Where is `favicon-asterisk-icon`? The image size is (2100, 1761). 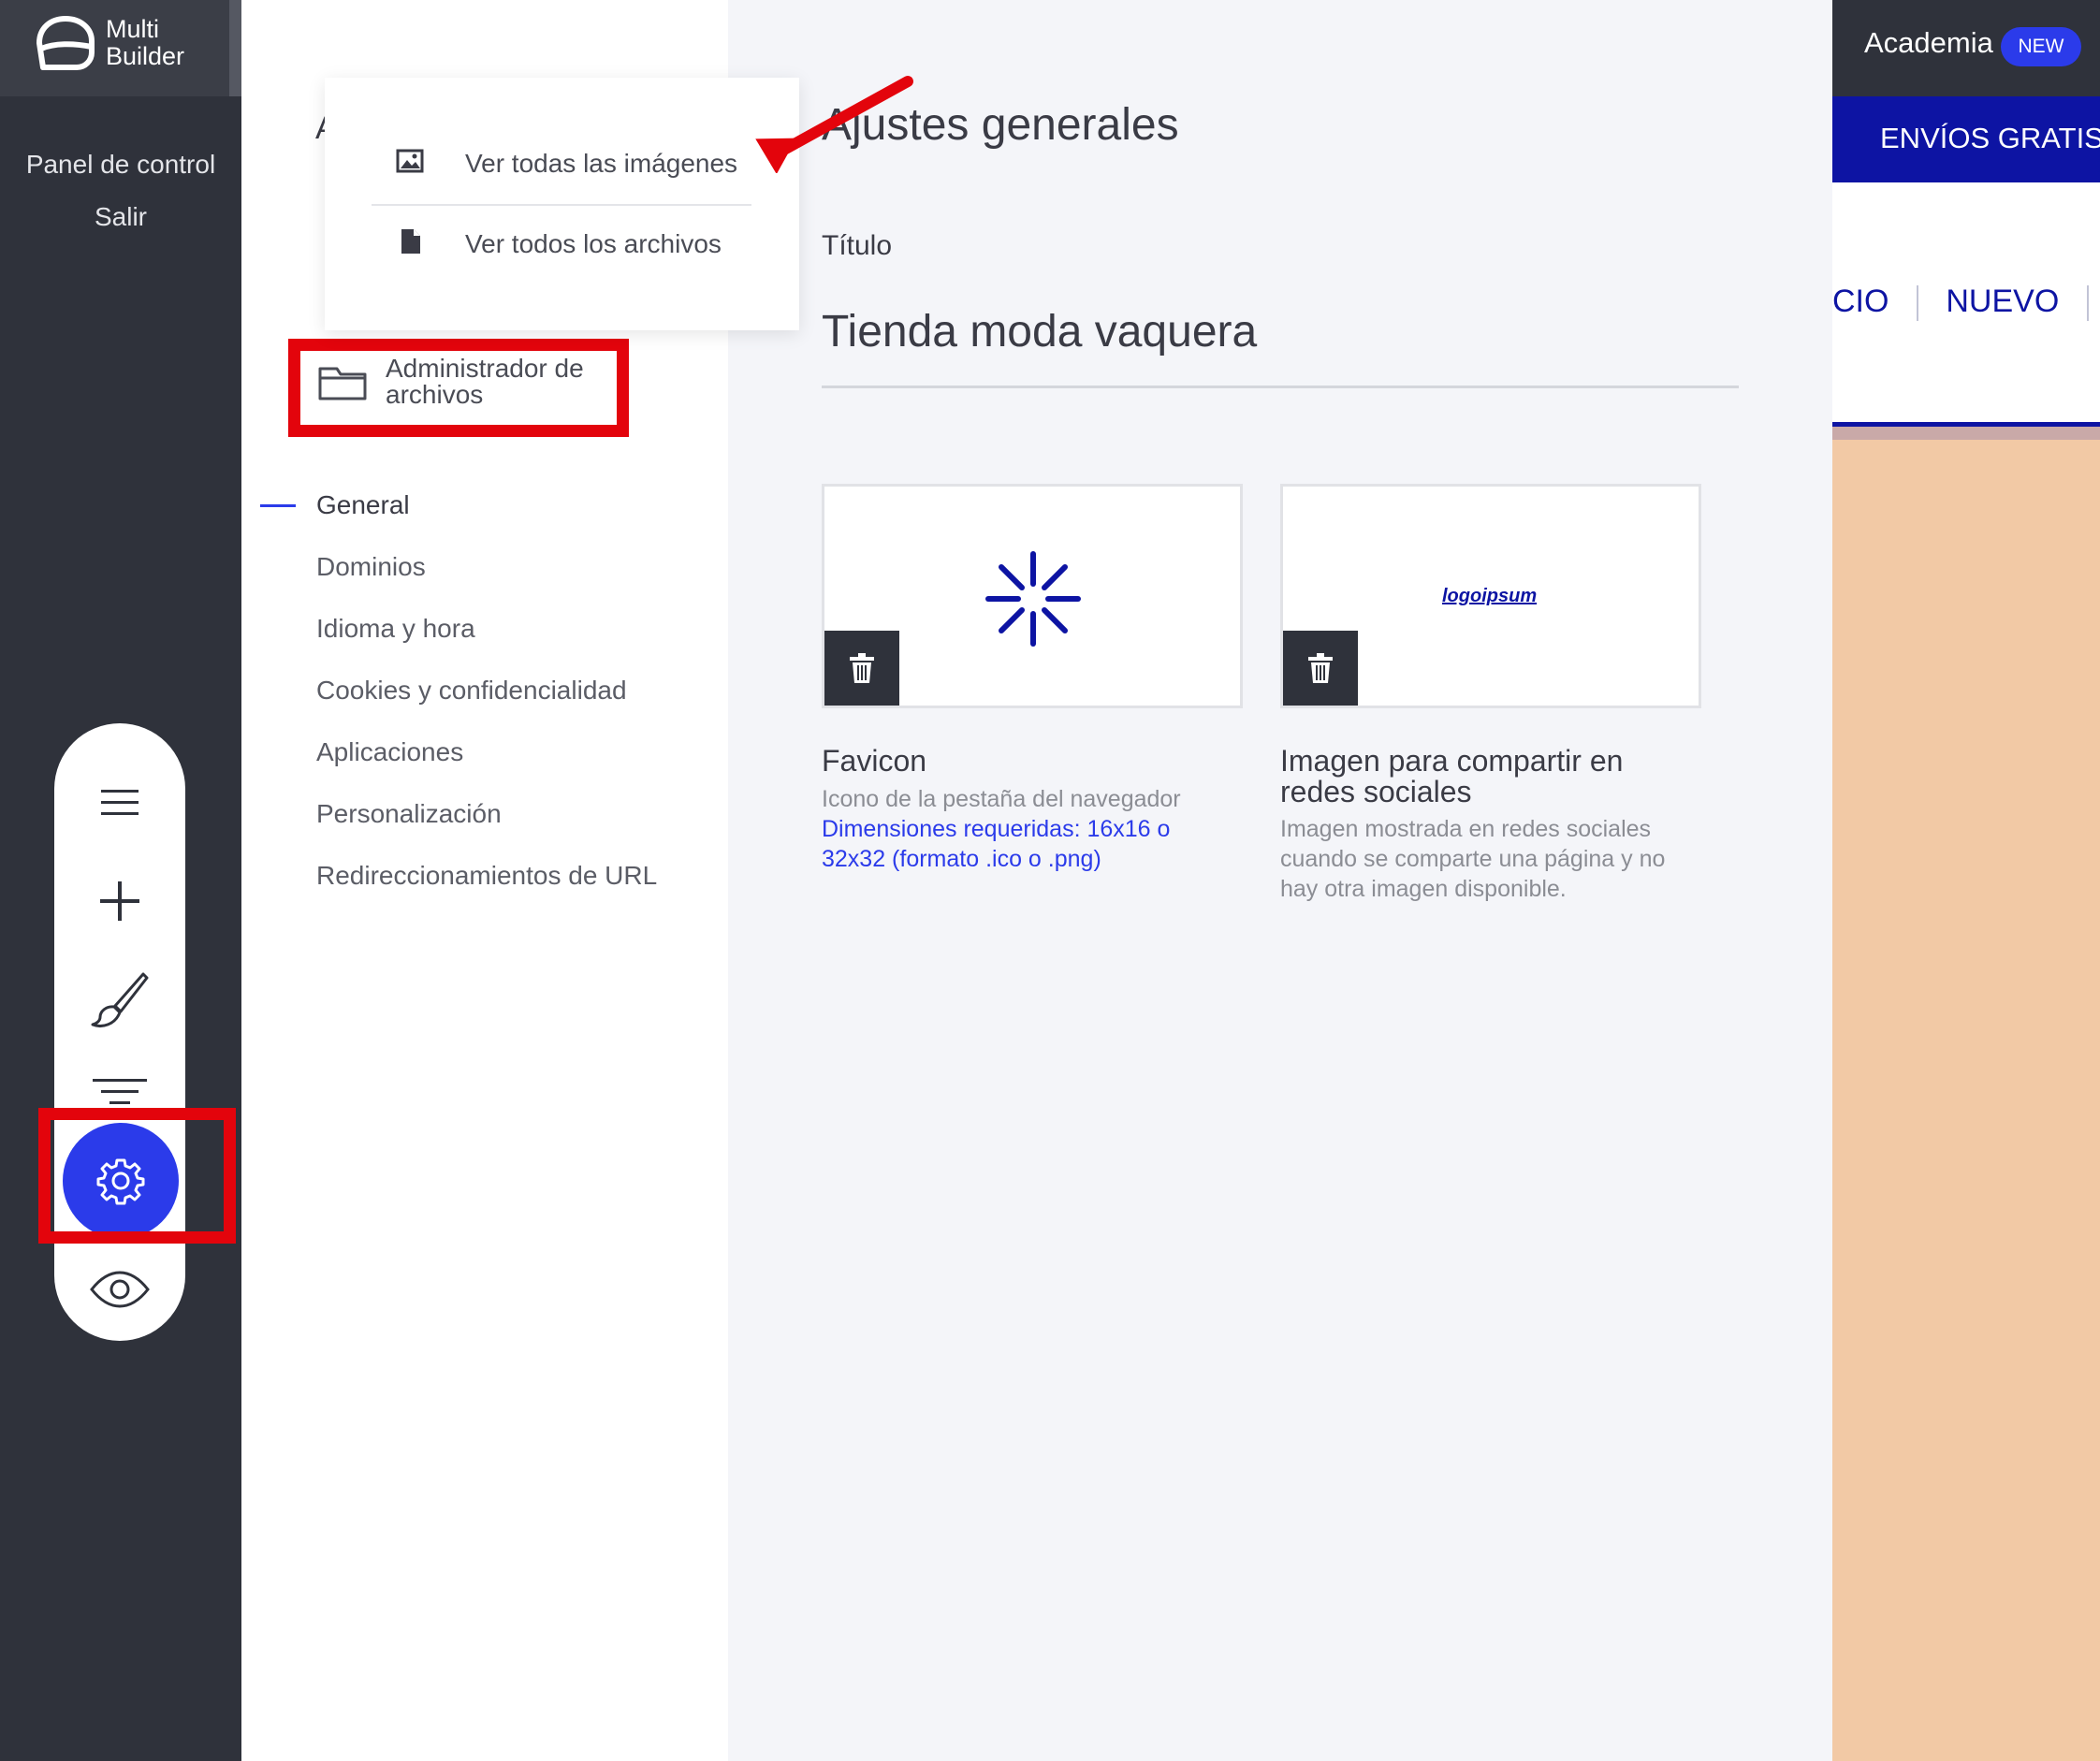 favicon-asterisk-icon is located at coordinates (1033, 599).